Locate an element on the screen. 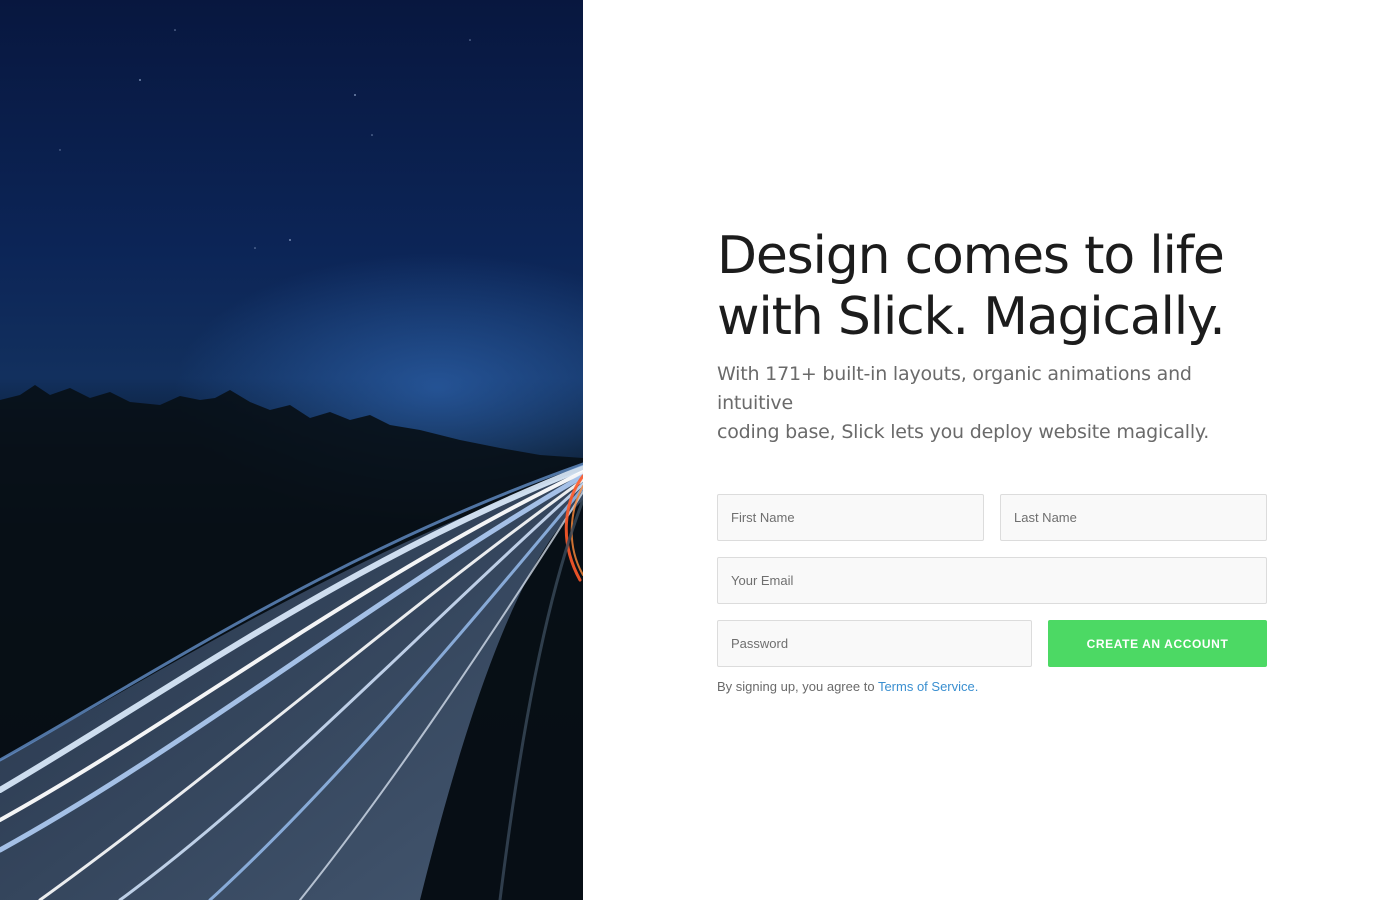  email-row is located at coordinates (992, 580).